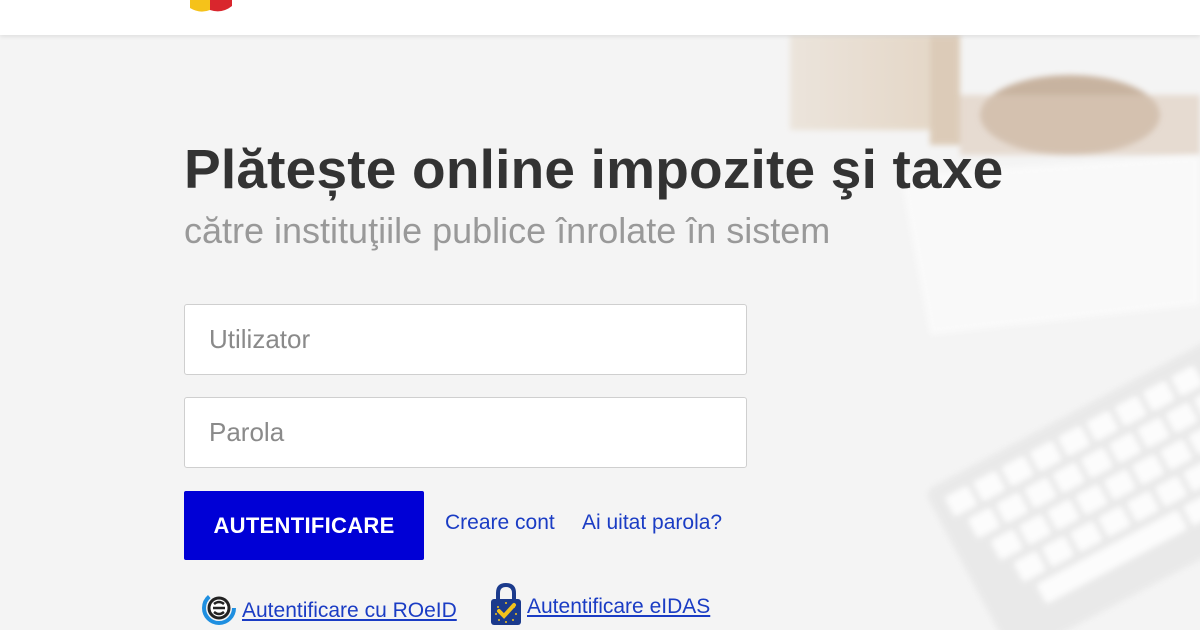 The image size is (1200, 630). What do you see at coordinates (219, 610) in the screenshot?
I see `roeid-logo-icon` at bounding box center [219, 610].